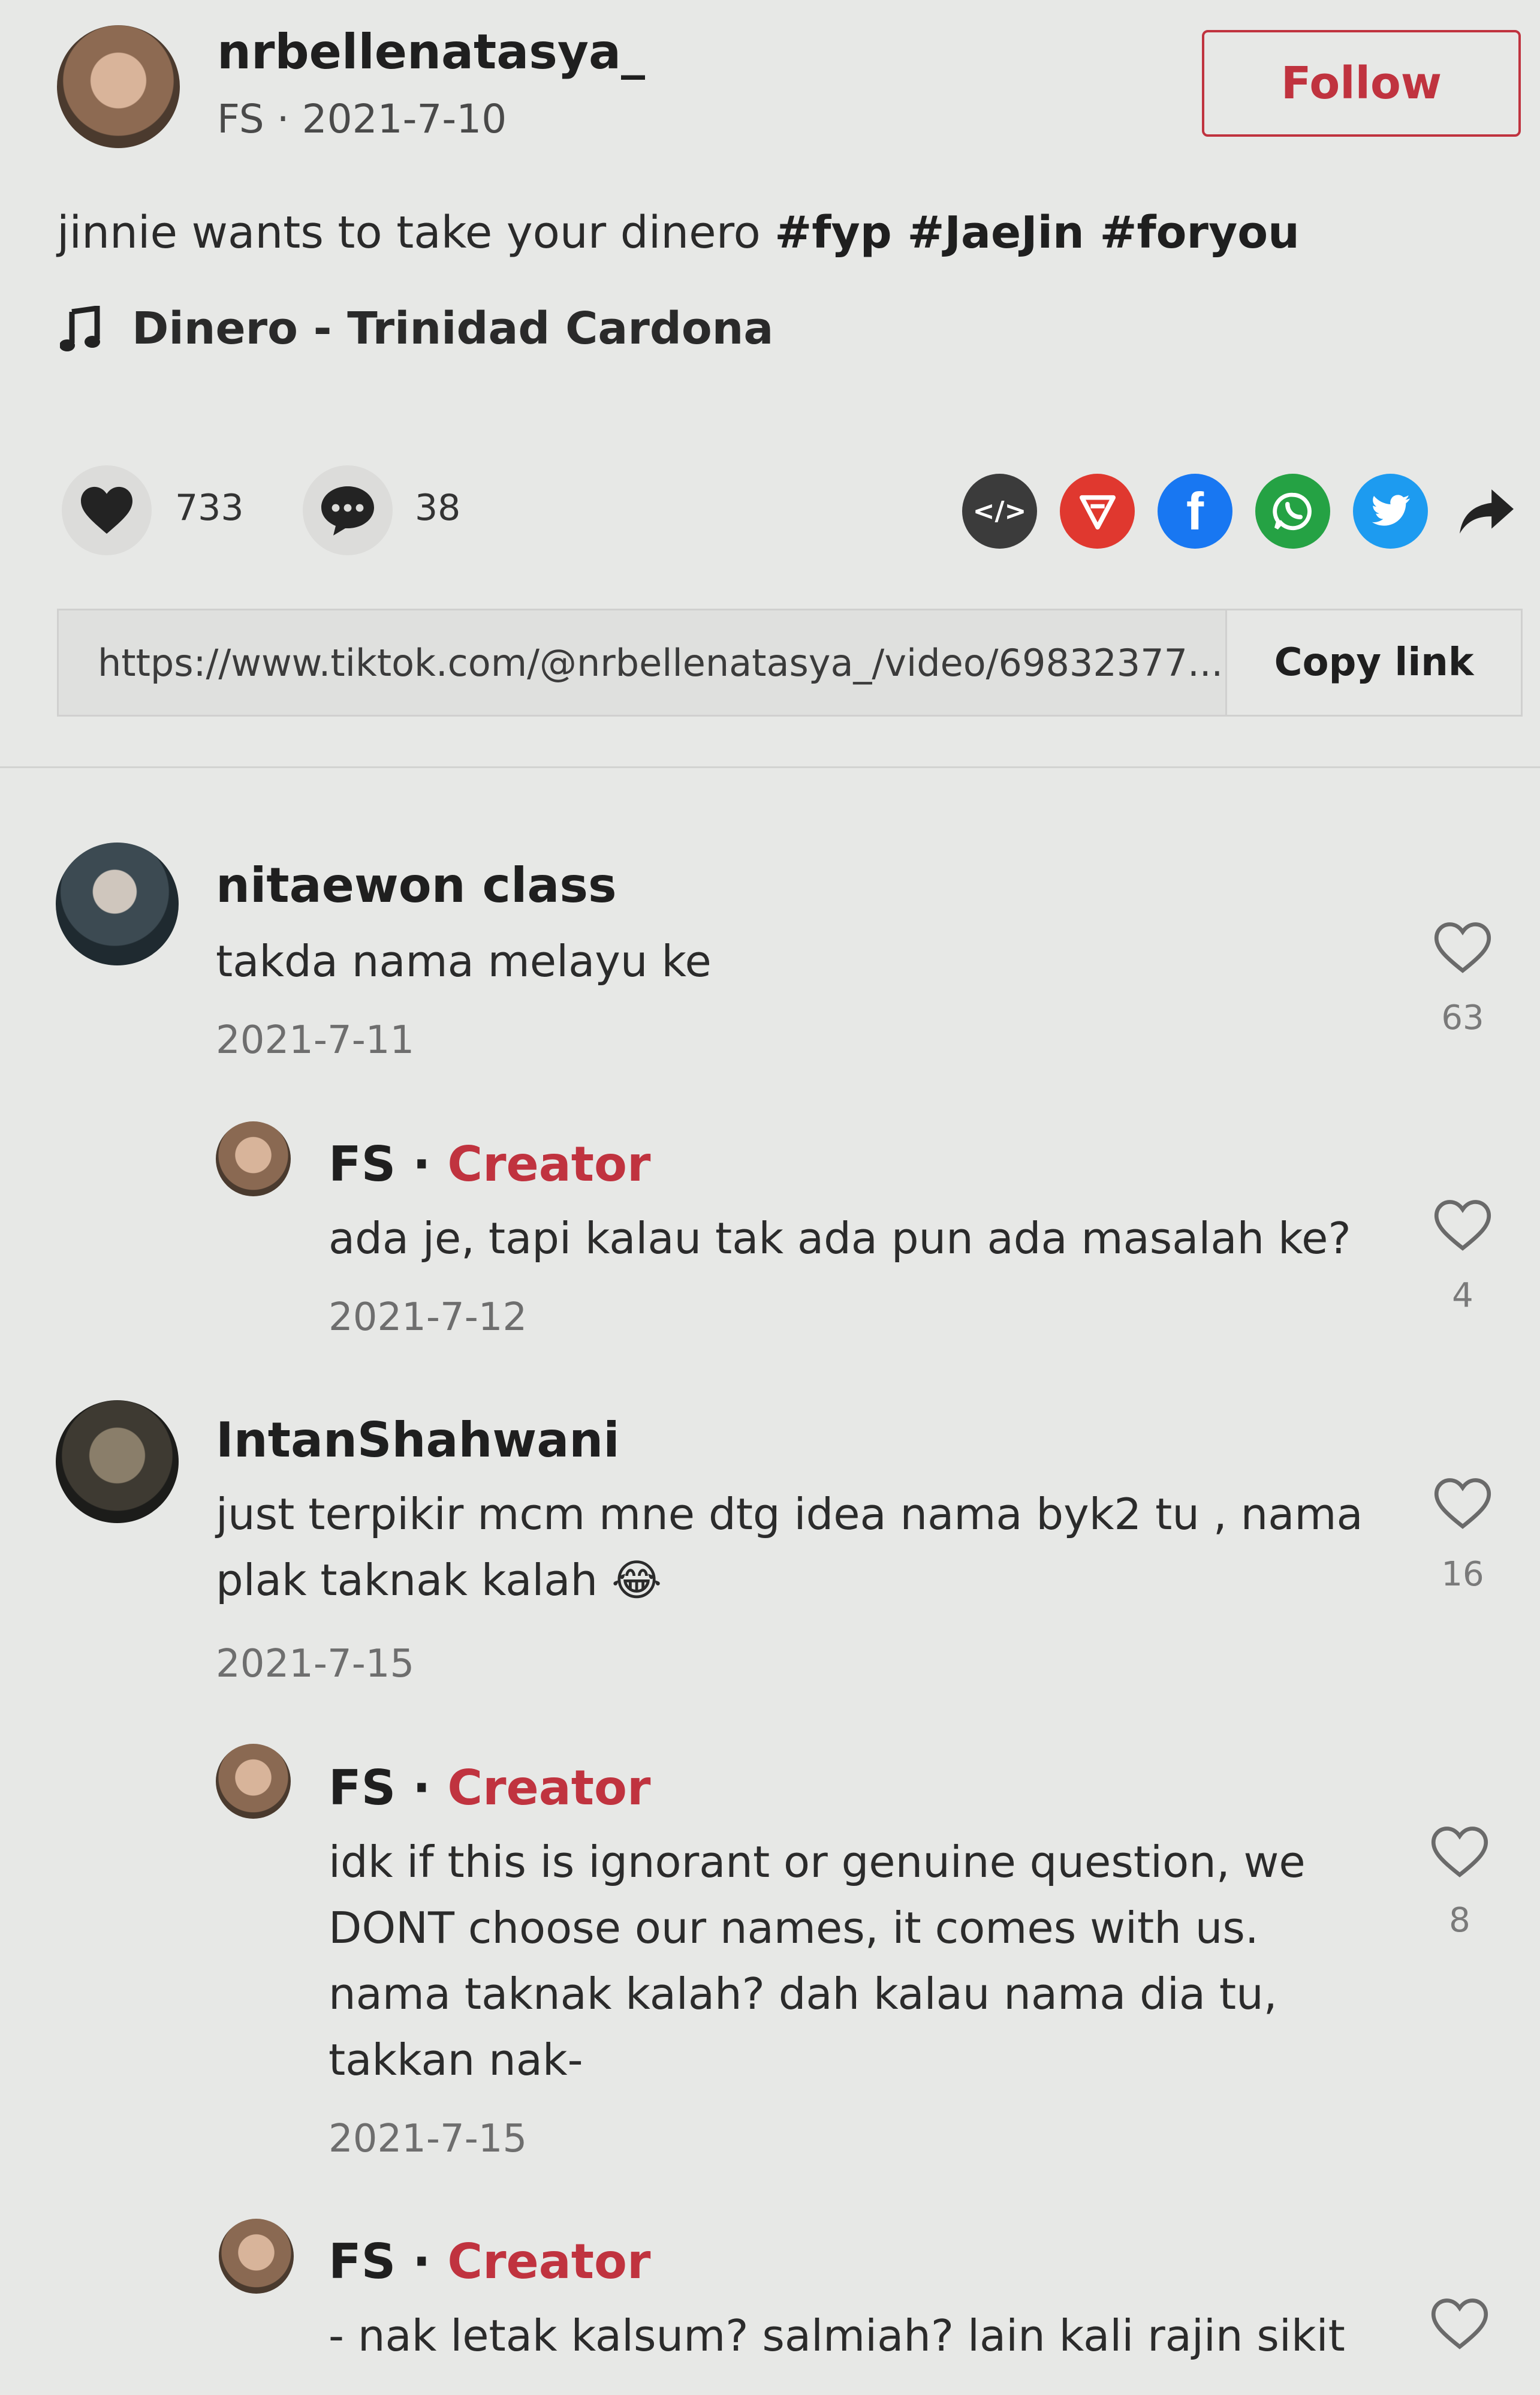 This screenshot has height=2395, width=1540. I want to click on heart-filled-icon, so click(106, 510).